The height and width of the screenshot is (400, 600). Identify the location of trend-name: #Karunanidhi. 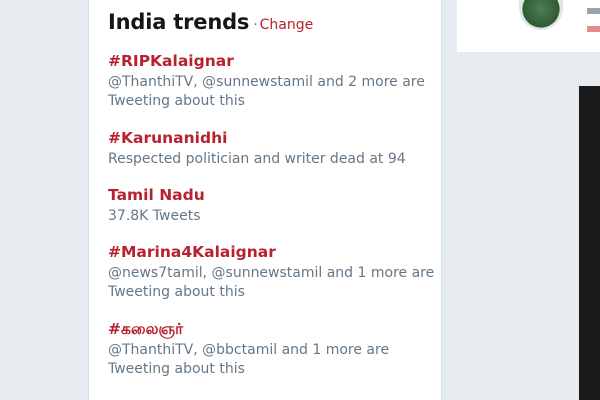
(273, 138).